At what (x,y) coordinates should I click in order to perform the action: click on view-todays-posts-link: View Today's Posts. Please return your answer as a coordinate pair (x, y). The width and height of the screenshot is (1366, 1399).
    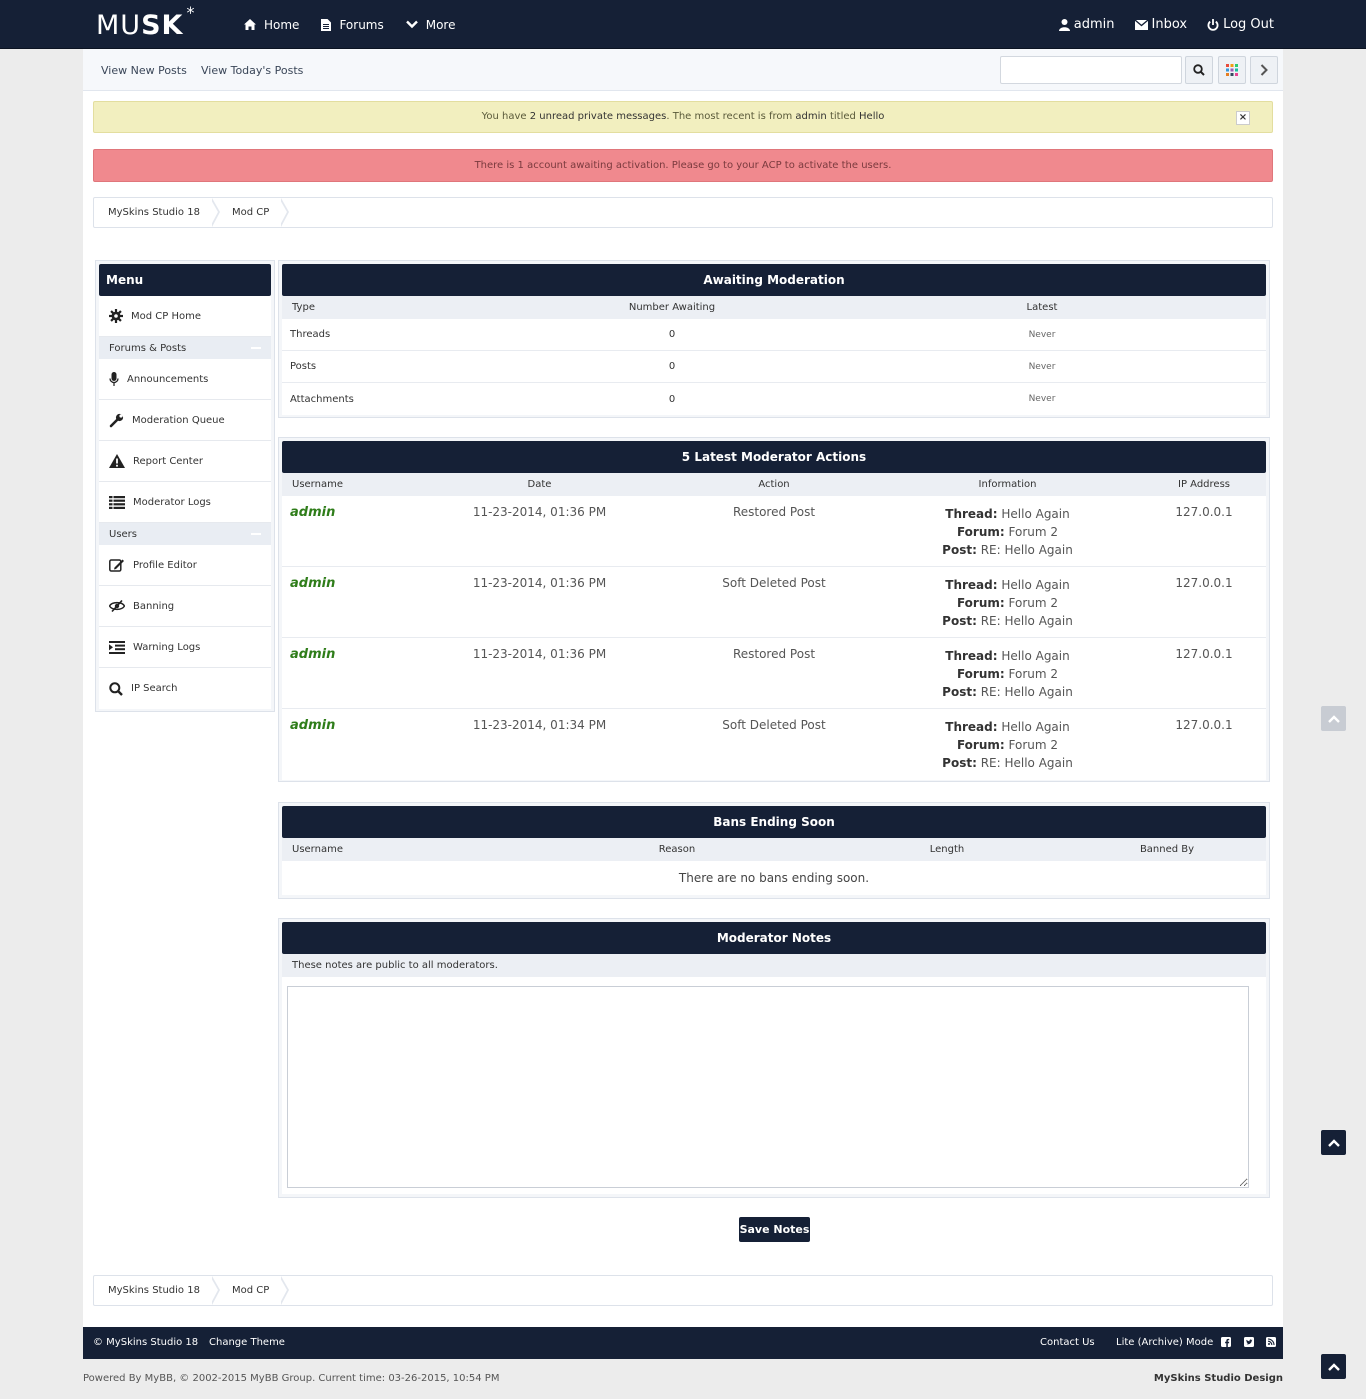
    Looking at the image, I should click on (252, 70).